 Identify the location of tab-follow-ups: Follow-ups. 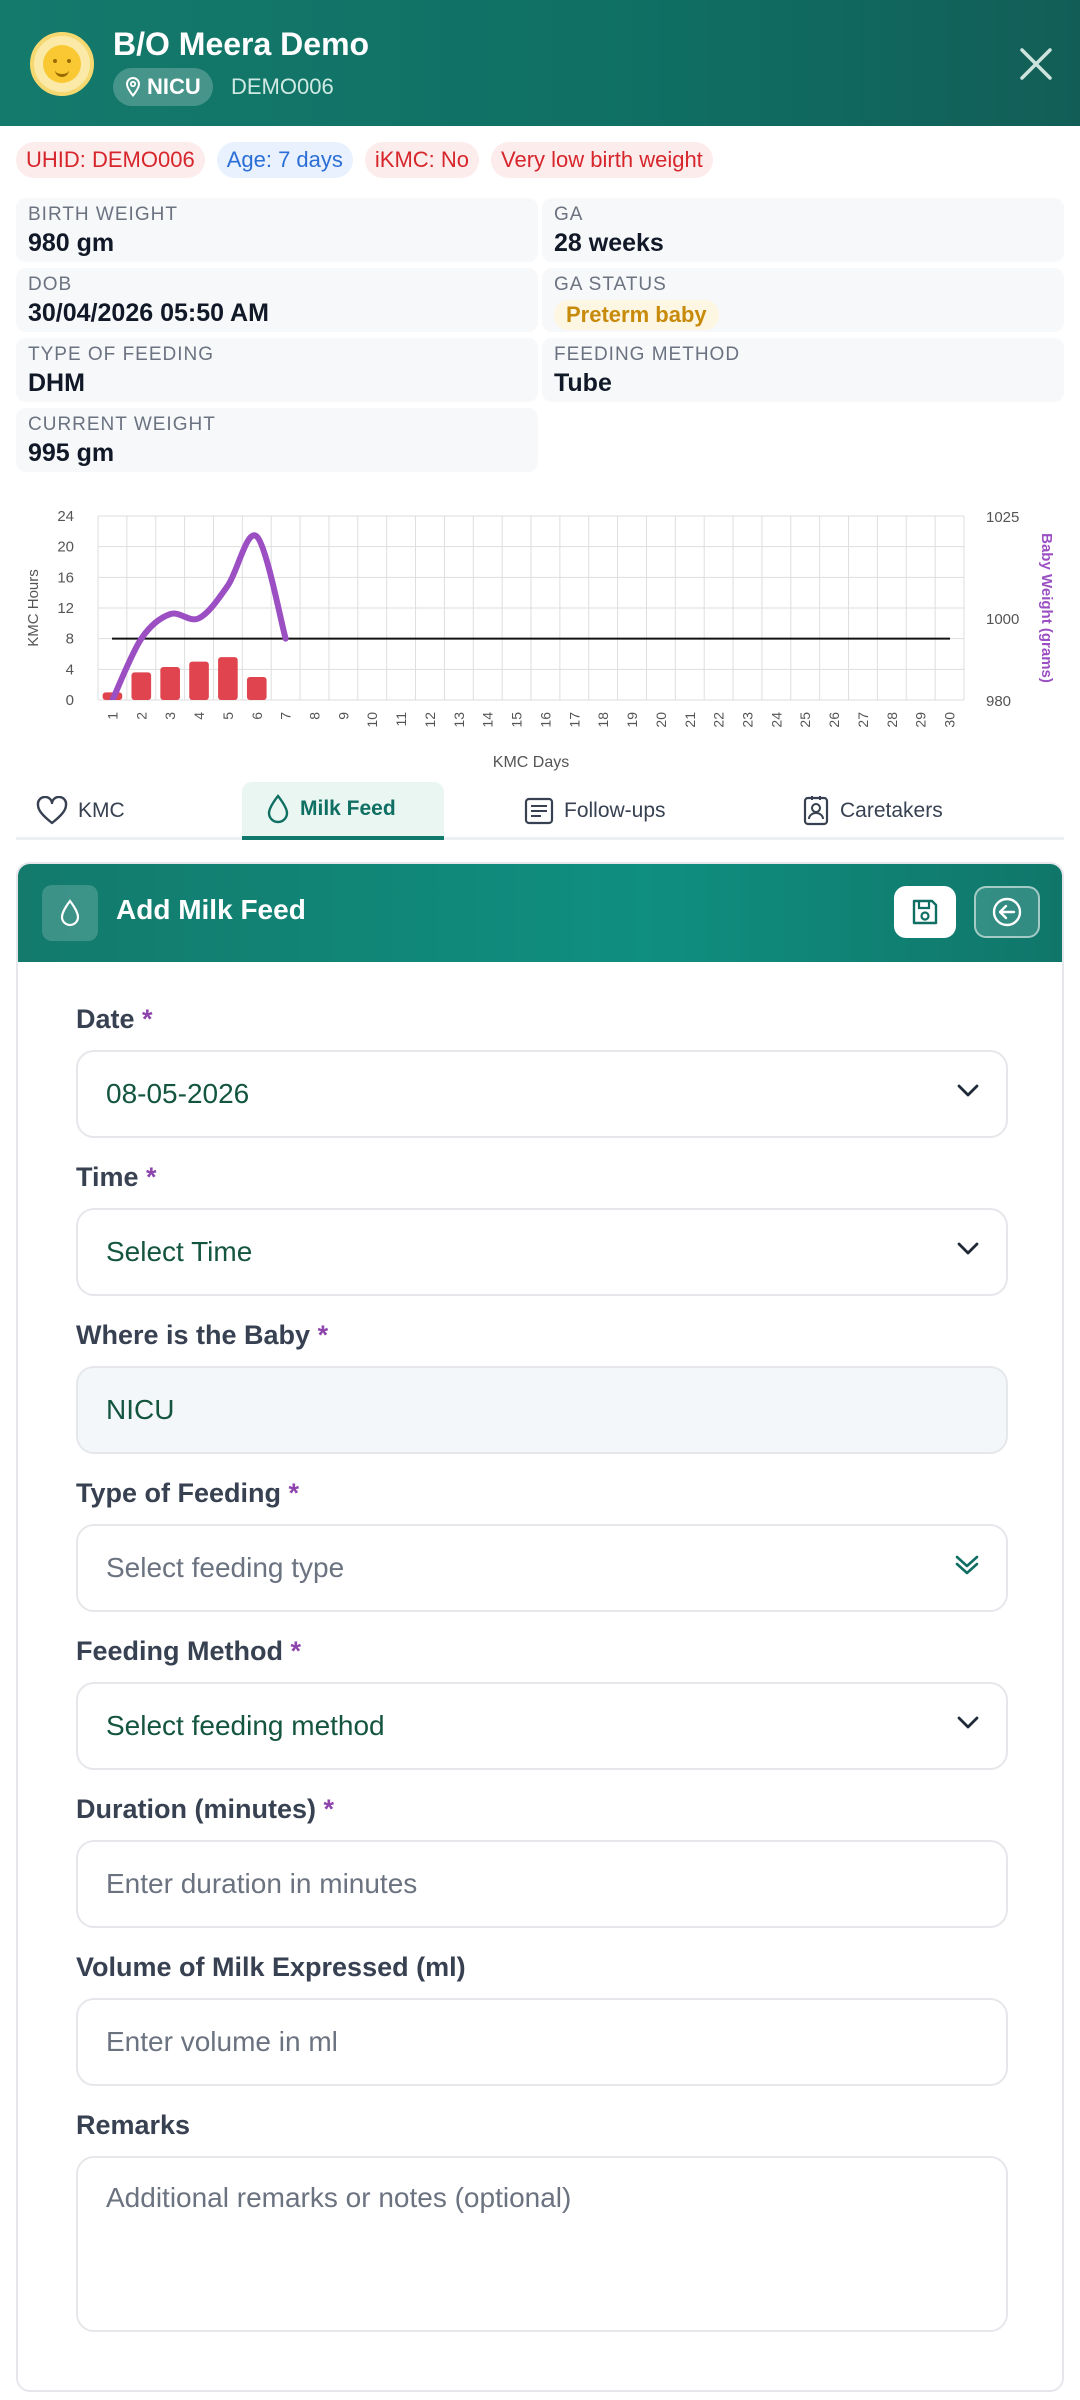
(595, 811).